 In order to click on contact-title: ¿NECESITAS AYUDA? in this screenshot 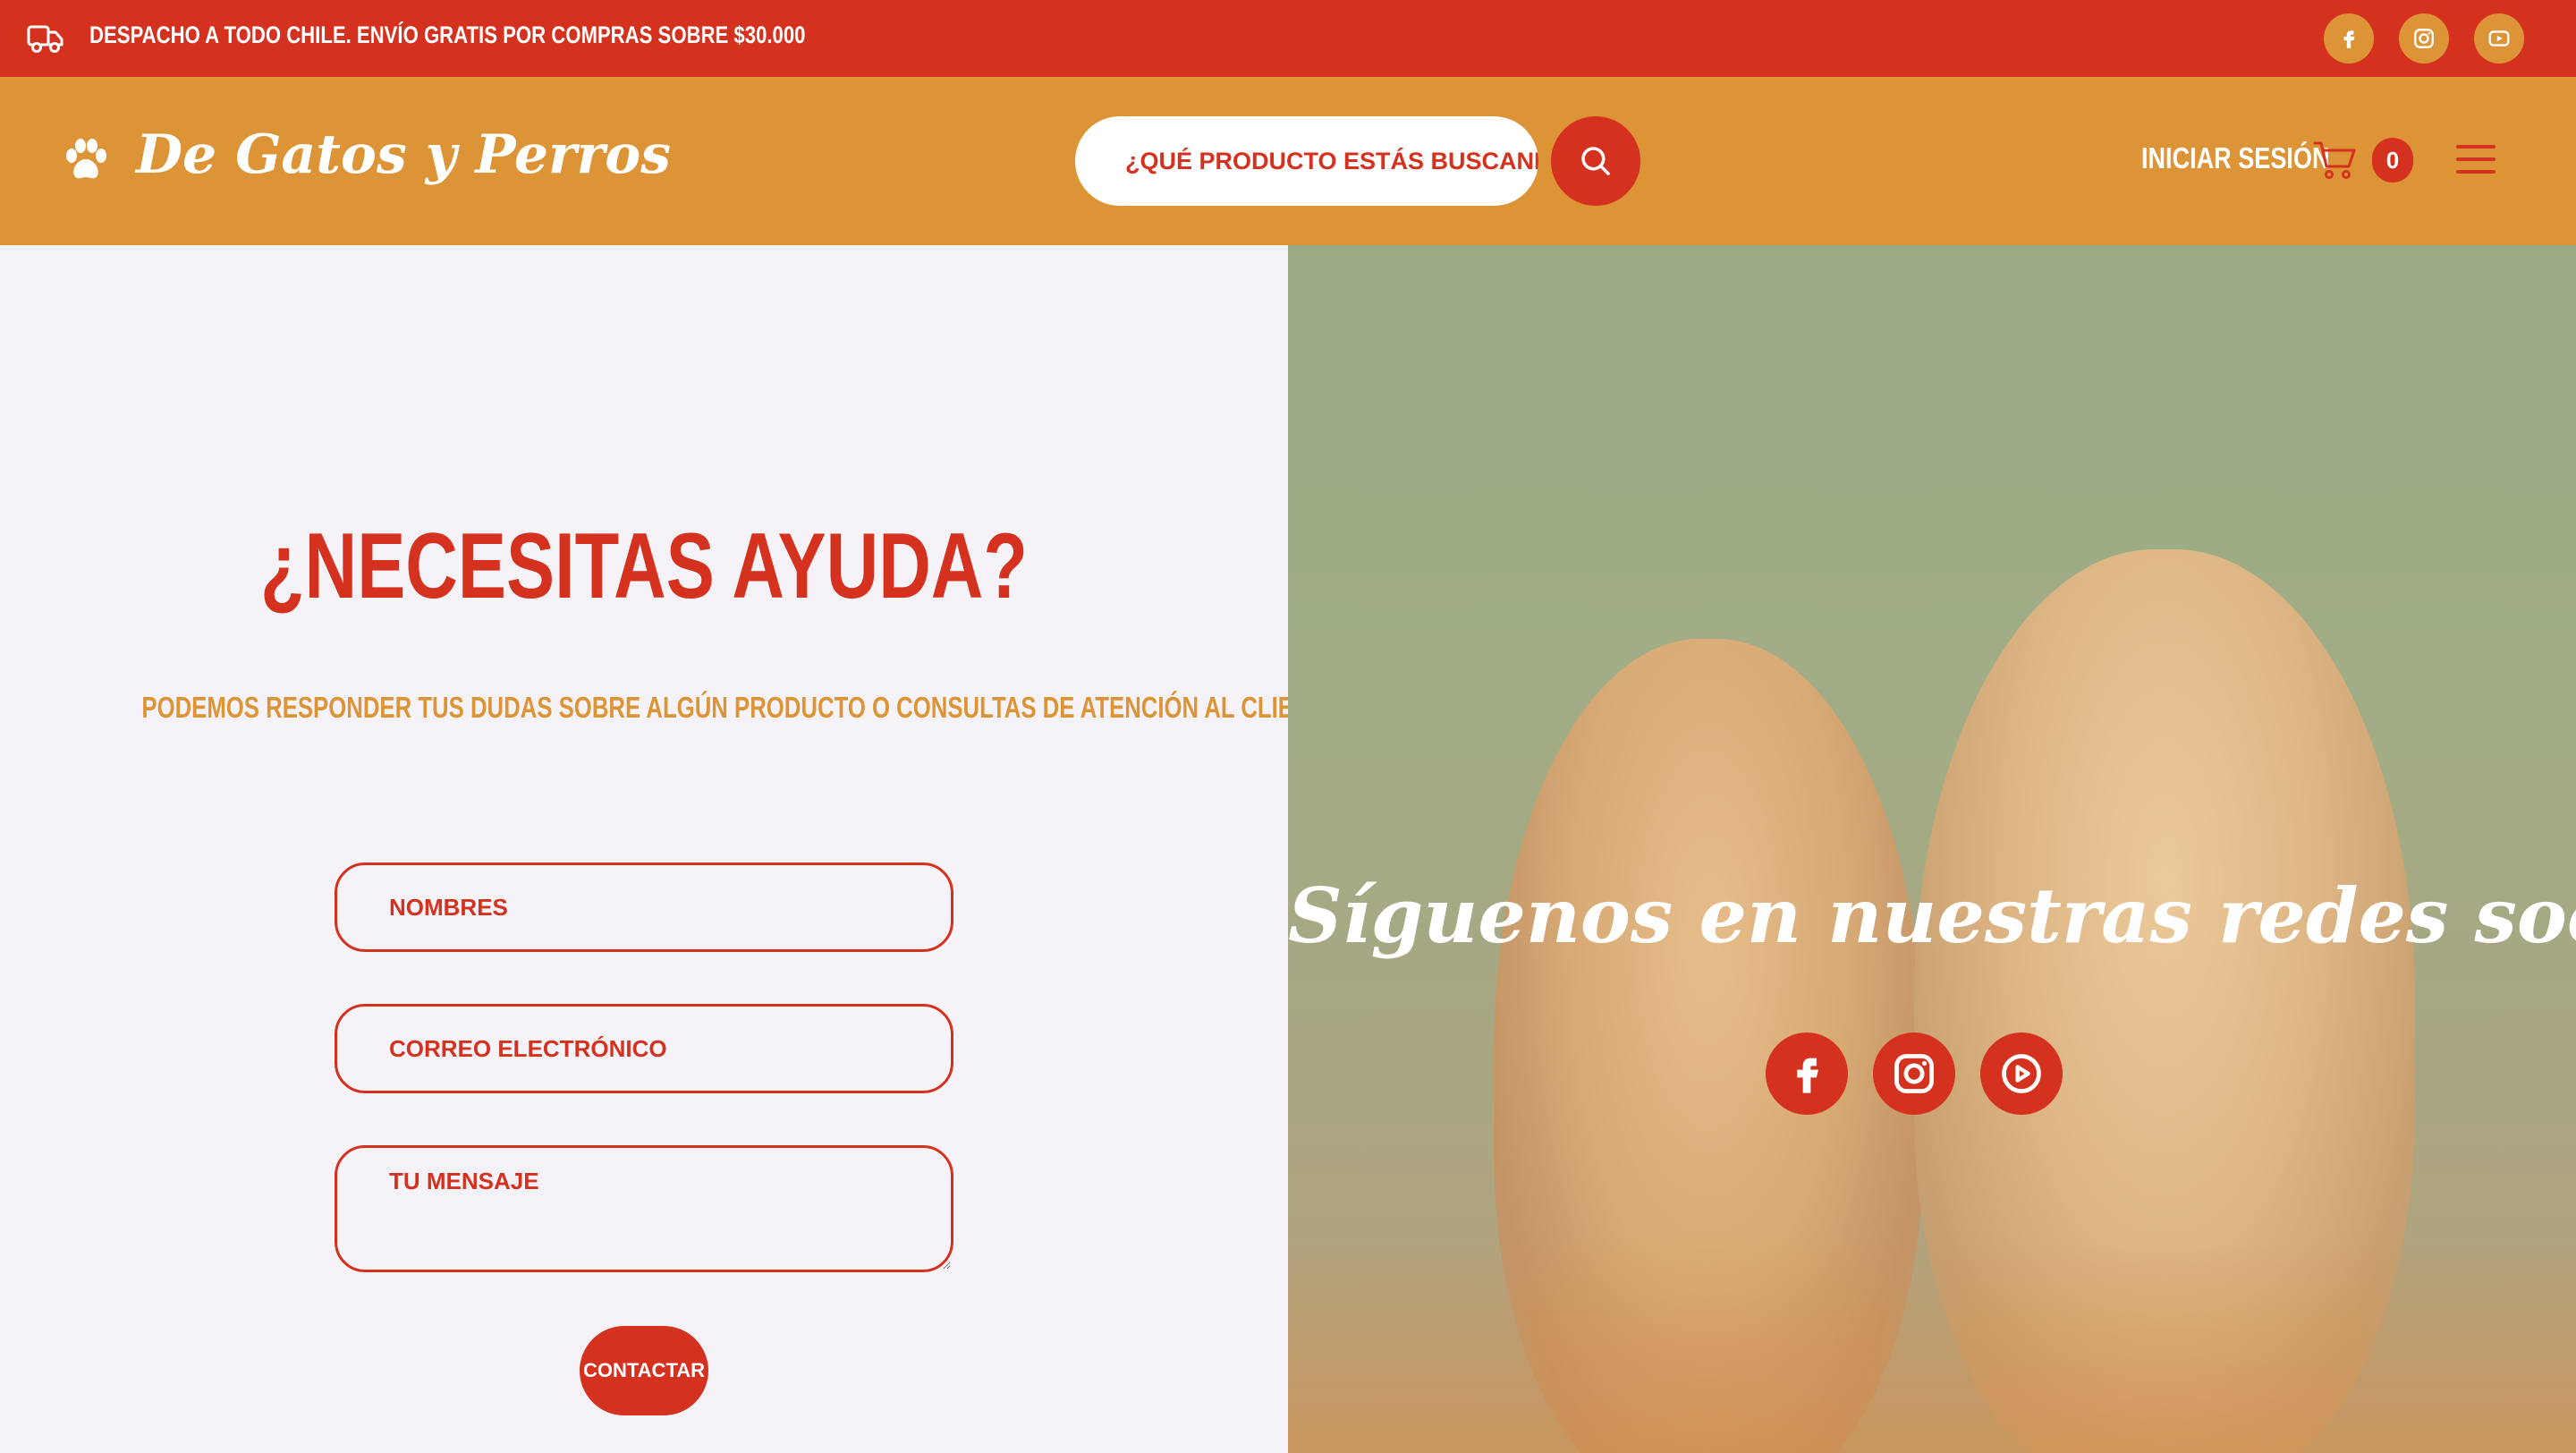, I will do `click(644, 566)`.